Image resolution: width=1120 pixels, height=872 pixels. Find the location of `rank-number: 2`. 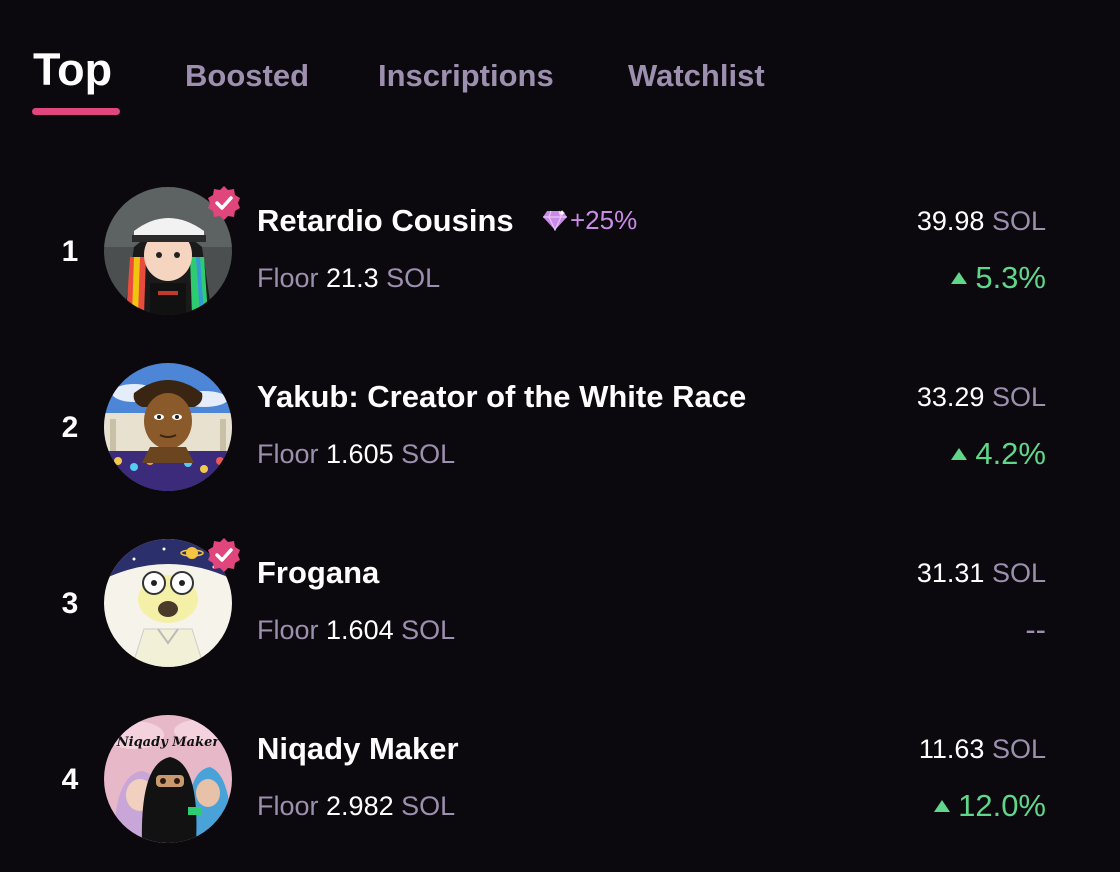

rank-number: 2 is located at coordinates (70, 427).